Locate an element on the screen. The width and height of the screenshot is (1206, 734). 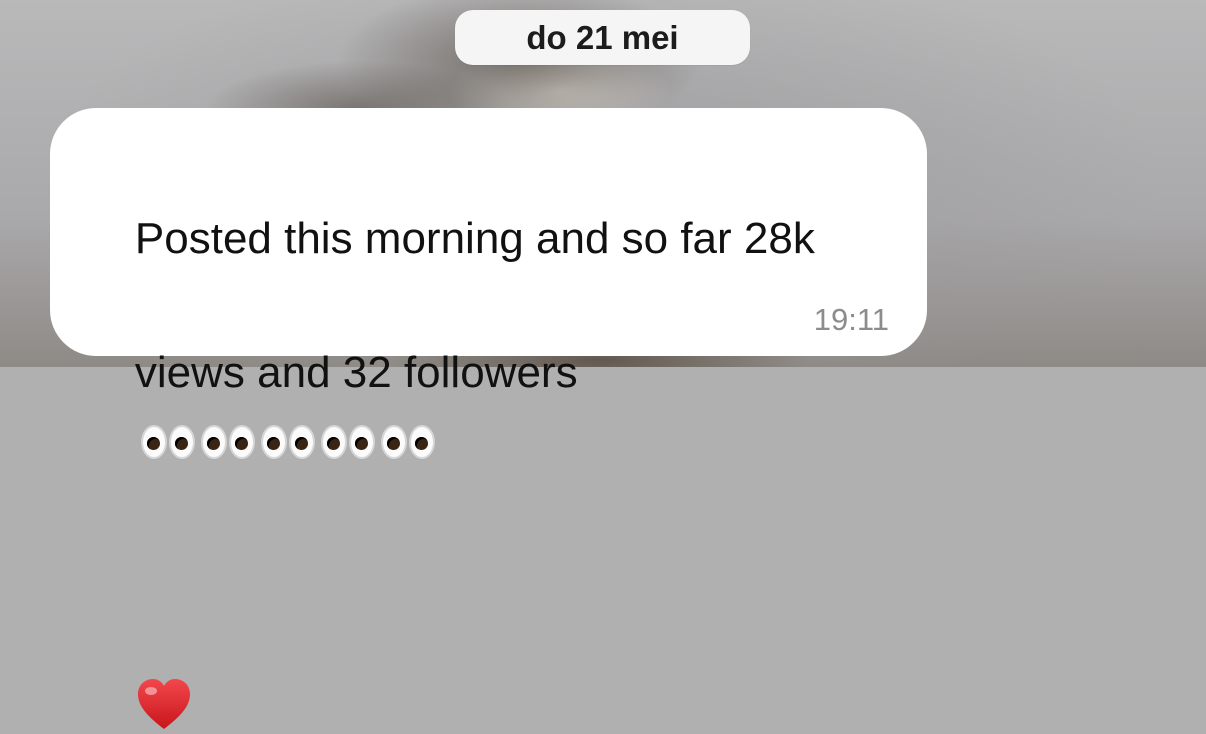
eyes-emoji-group is located at coordinates (287, 442).